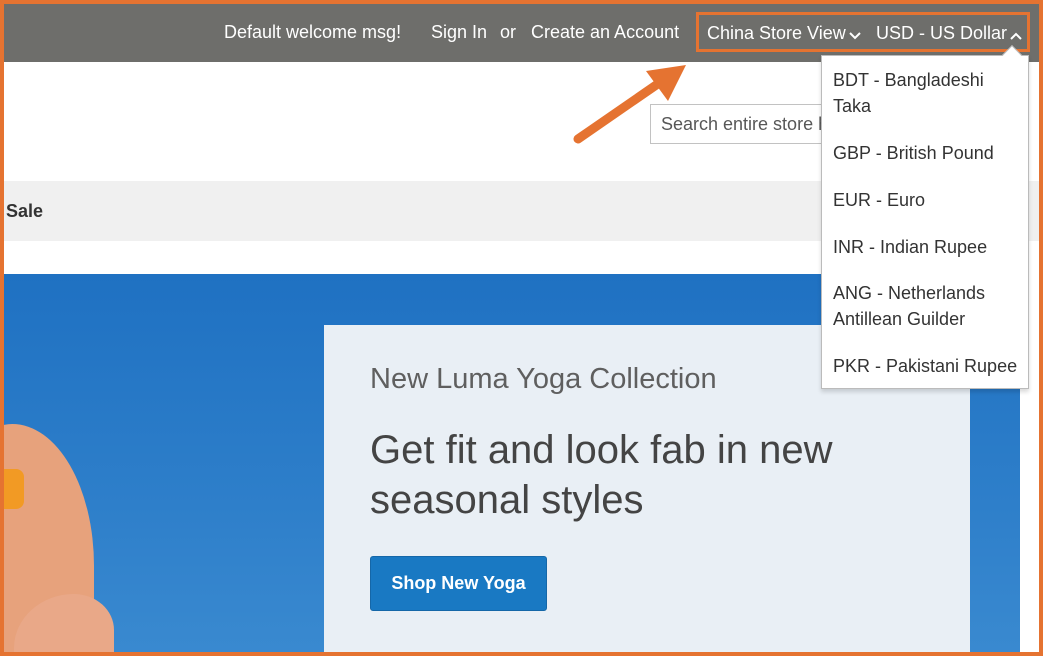  What do you see at coordinates (776, 33) in the screenshot?
I see `store-view-label: China Store View` at bounding box center [776, 33].